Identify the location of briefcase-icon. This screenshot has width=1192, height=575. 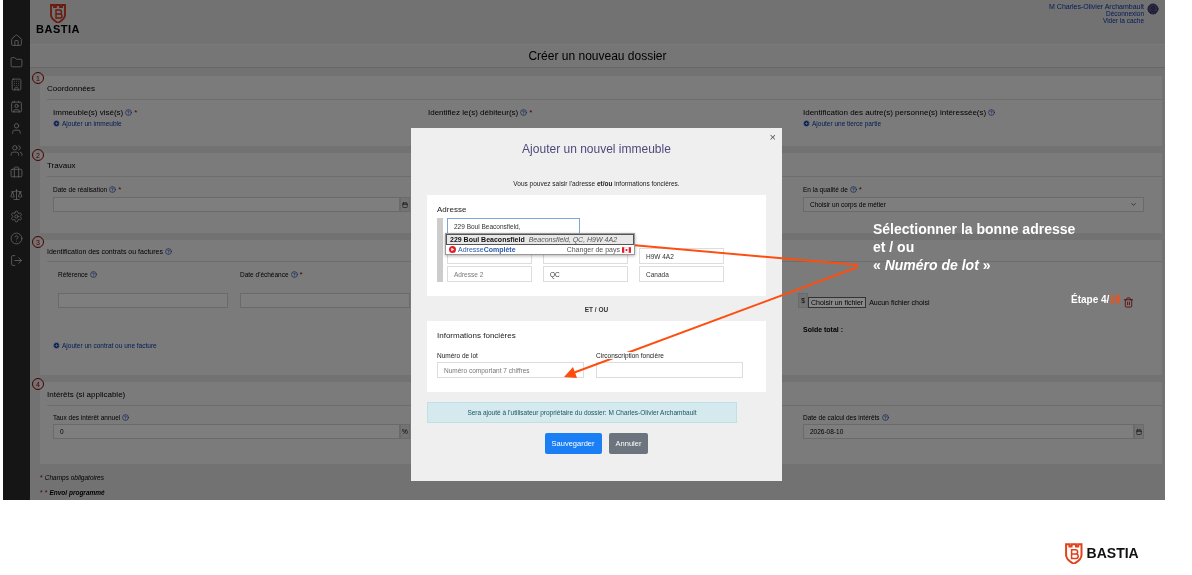
(16, 172).